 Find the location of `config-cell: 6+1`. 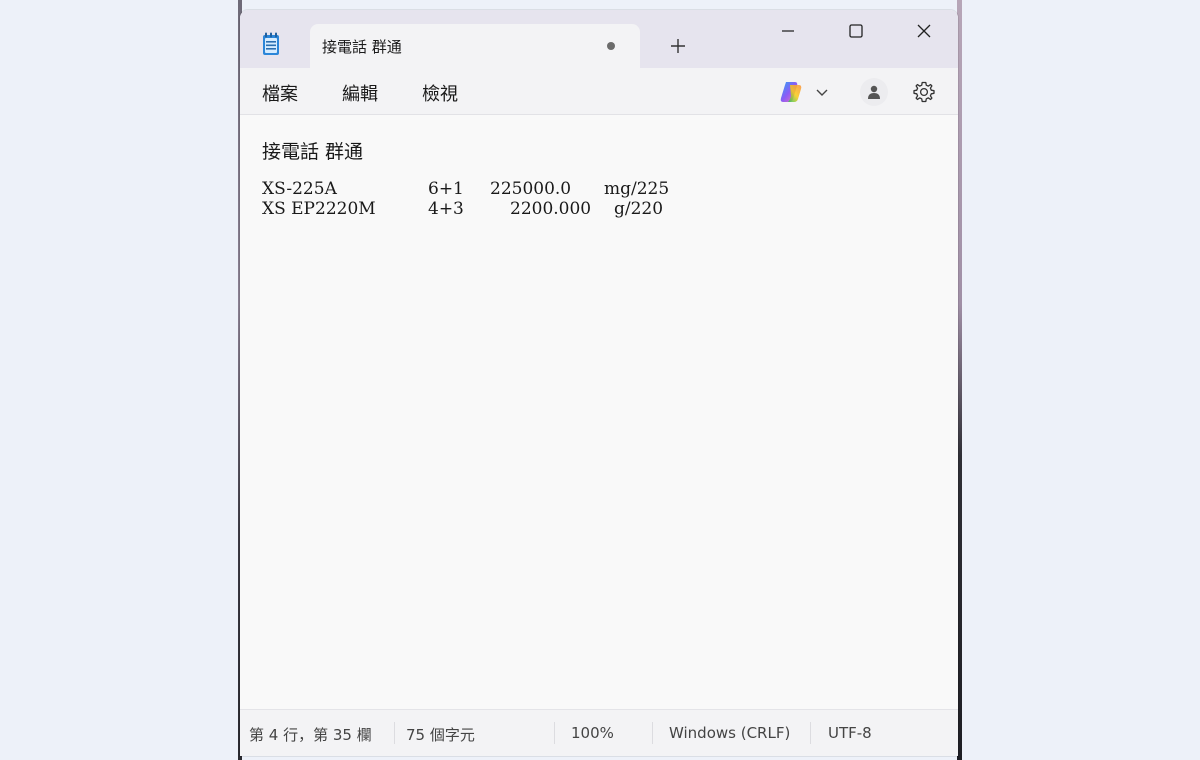

config-cell: 6+1 is located at coordinates (446, 189).